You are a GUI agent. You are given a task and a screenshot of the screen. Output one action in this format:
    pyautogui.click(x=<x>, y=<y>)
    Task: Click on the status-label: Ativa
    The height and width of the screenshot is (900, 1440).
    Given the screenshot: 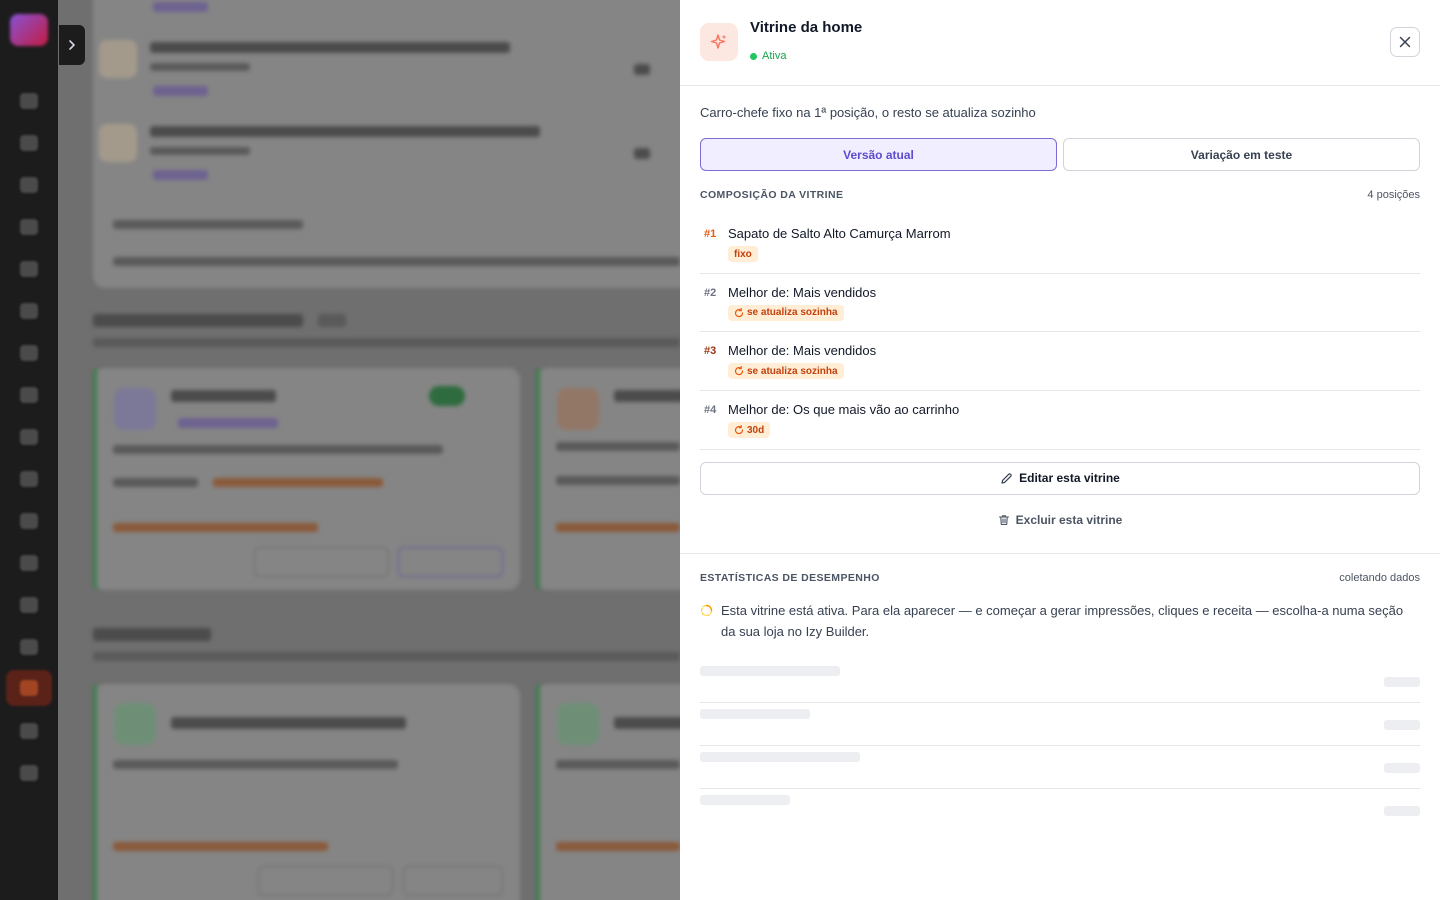 What is the action you would take?
    pyautogui.click(x=774, y=56)
    